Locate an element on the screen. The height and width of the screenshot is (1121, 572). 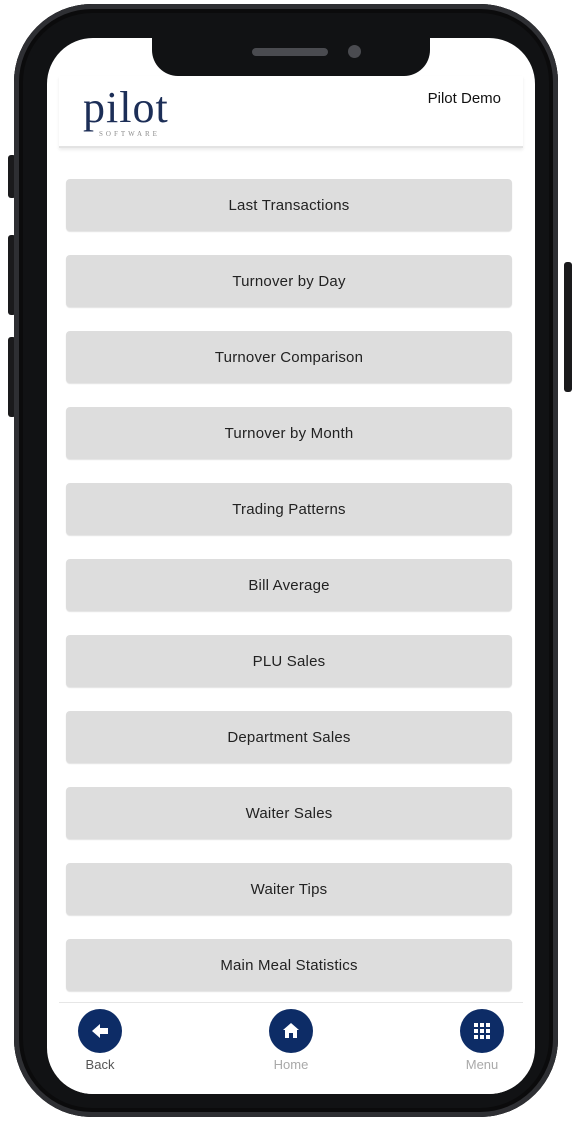
app-header: pilot SOFTWARE Pilot Demo is located at coordinates (291, 112).